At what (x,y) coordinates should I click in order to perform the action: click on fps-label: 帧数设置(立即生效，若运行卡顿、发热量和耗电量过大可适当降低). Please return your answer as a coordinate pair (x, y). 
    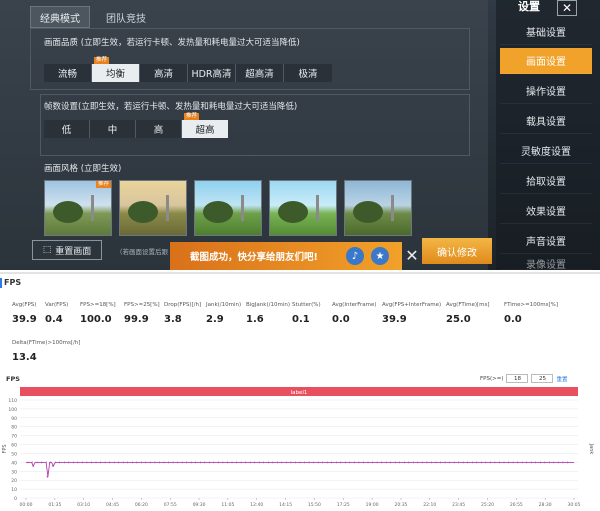
    Looking at the image, I should click on (171, 107).